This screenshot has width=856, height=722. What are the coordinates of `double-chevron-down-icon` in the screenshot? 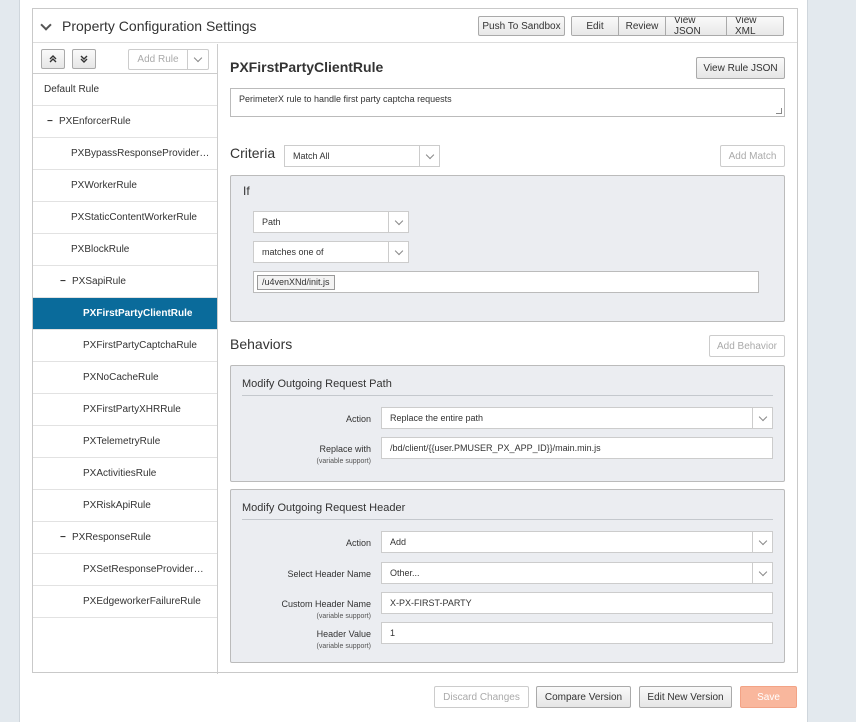 It's located at (84, 59).